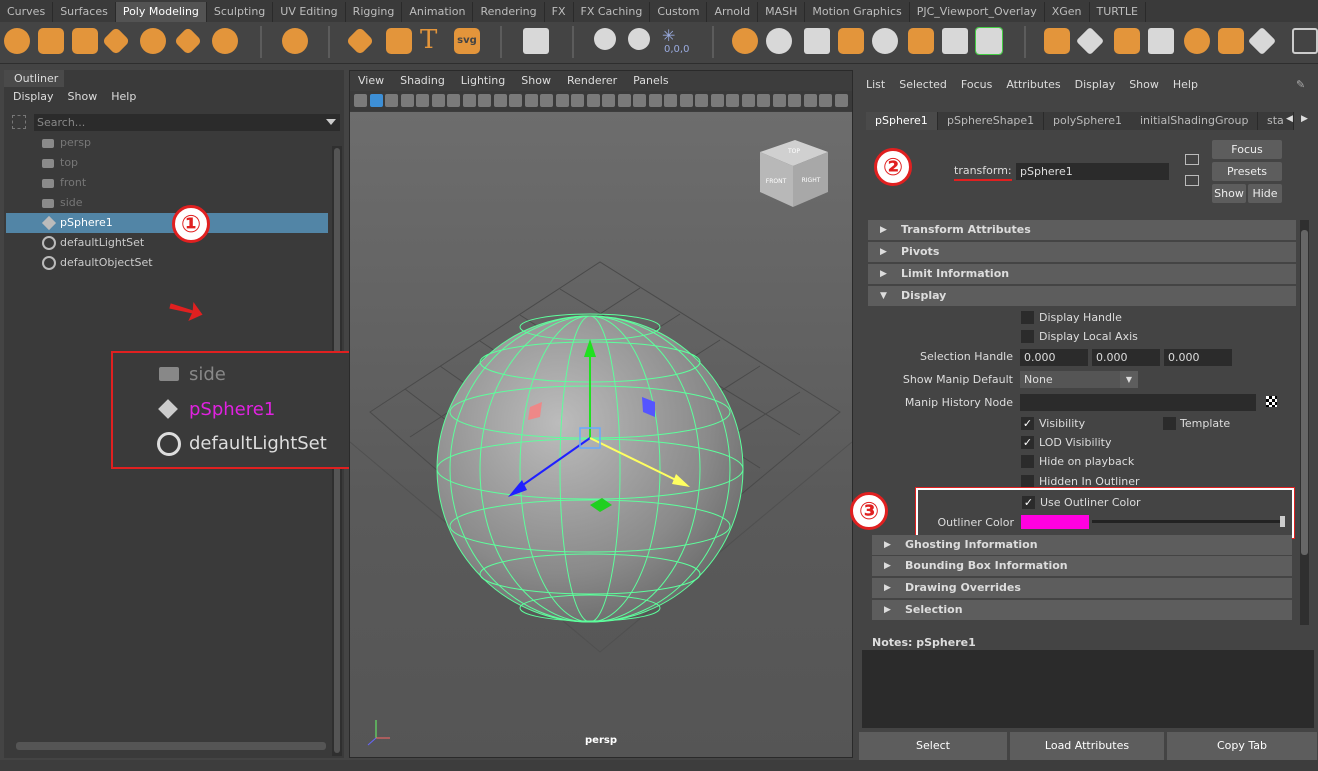  Describe the element at coordinates (167, 183) in the screenshot. I see `outliner-item-front: front` at that location.